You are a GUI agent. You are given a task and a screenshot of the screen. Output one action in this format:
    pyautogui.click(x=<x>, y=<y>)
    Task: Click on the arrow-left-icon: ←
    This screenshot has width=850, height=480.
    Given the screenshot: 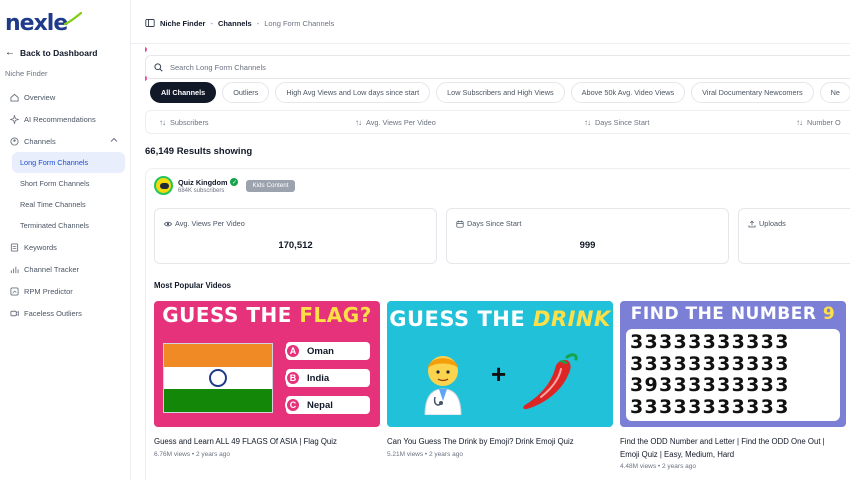 What is the action you would take?
    pyautogui.click(x=10, y=52)
    